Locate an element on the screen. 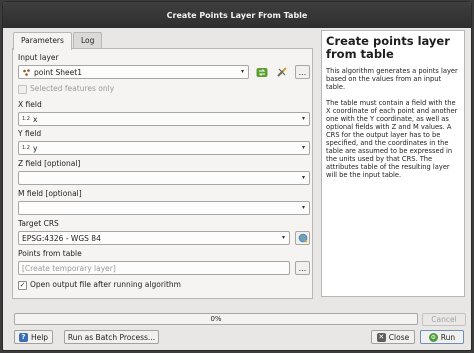  progress-bar: 0% is located at coordinates (216, 319).